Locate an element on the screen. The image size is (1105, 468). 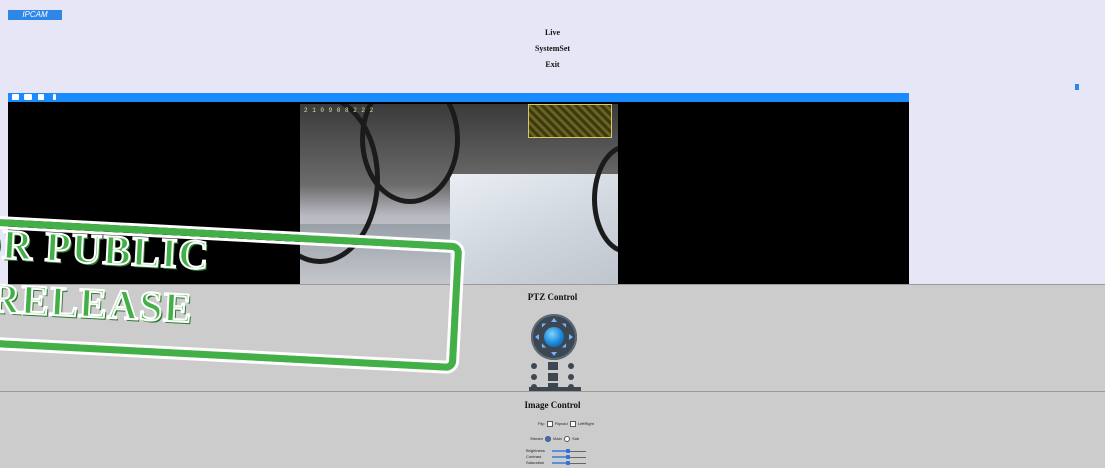
stream-main-label: Main is located at coordinates (557, 439).